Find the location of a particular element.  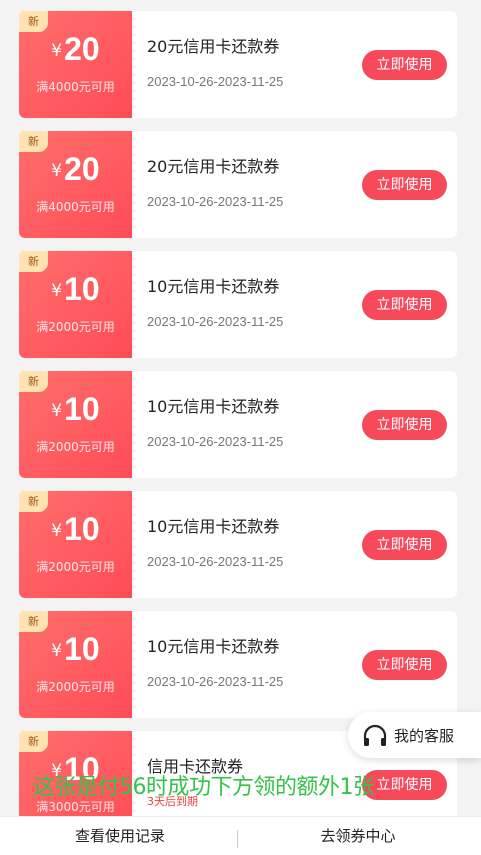

service-label: 我的客服 is located at coordinates (424, 736).